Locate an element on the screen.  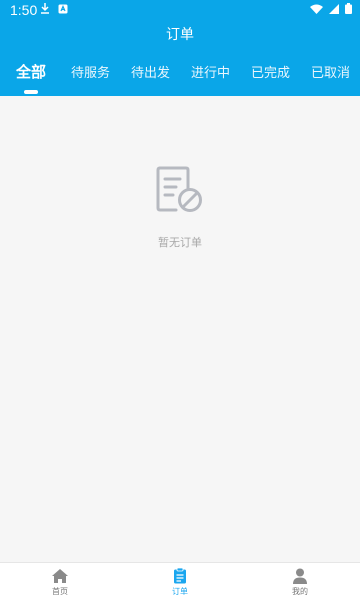
nav-orders: 订单 is located at coordinates (180, 582).